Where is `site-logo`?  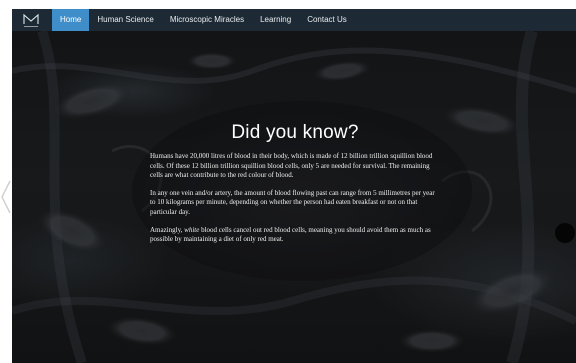 site-logo is located at coordinates (31, 20).